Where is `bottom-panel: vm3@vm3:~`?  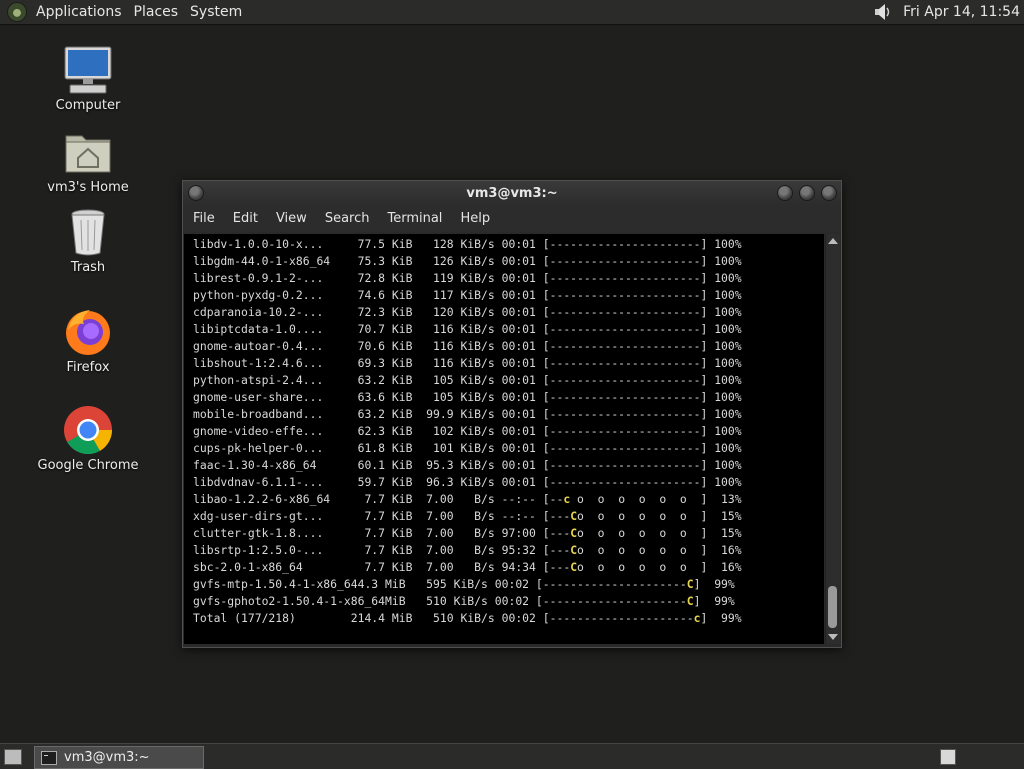 bottom-panel: vm3@vm3:~ is located at coordinates (512, 756).